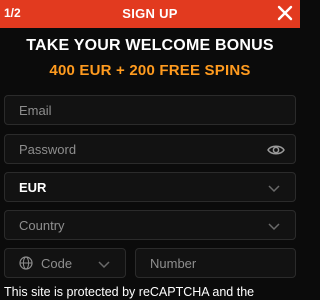  I want to click on currency-value: EUR, so click(33, 187).